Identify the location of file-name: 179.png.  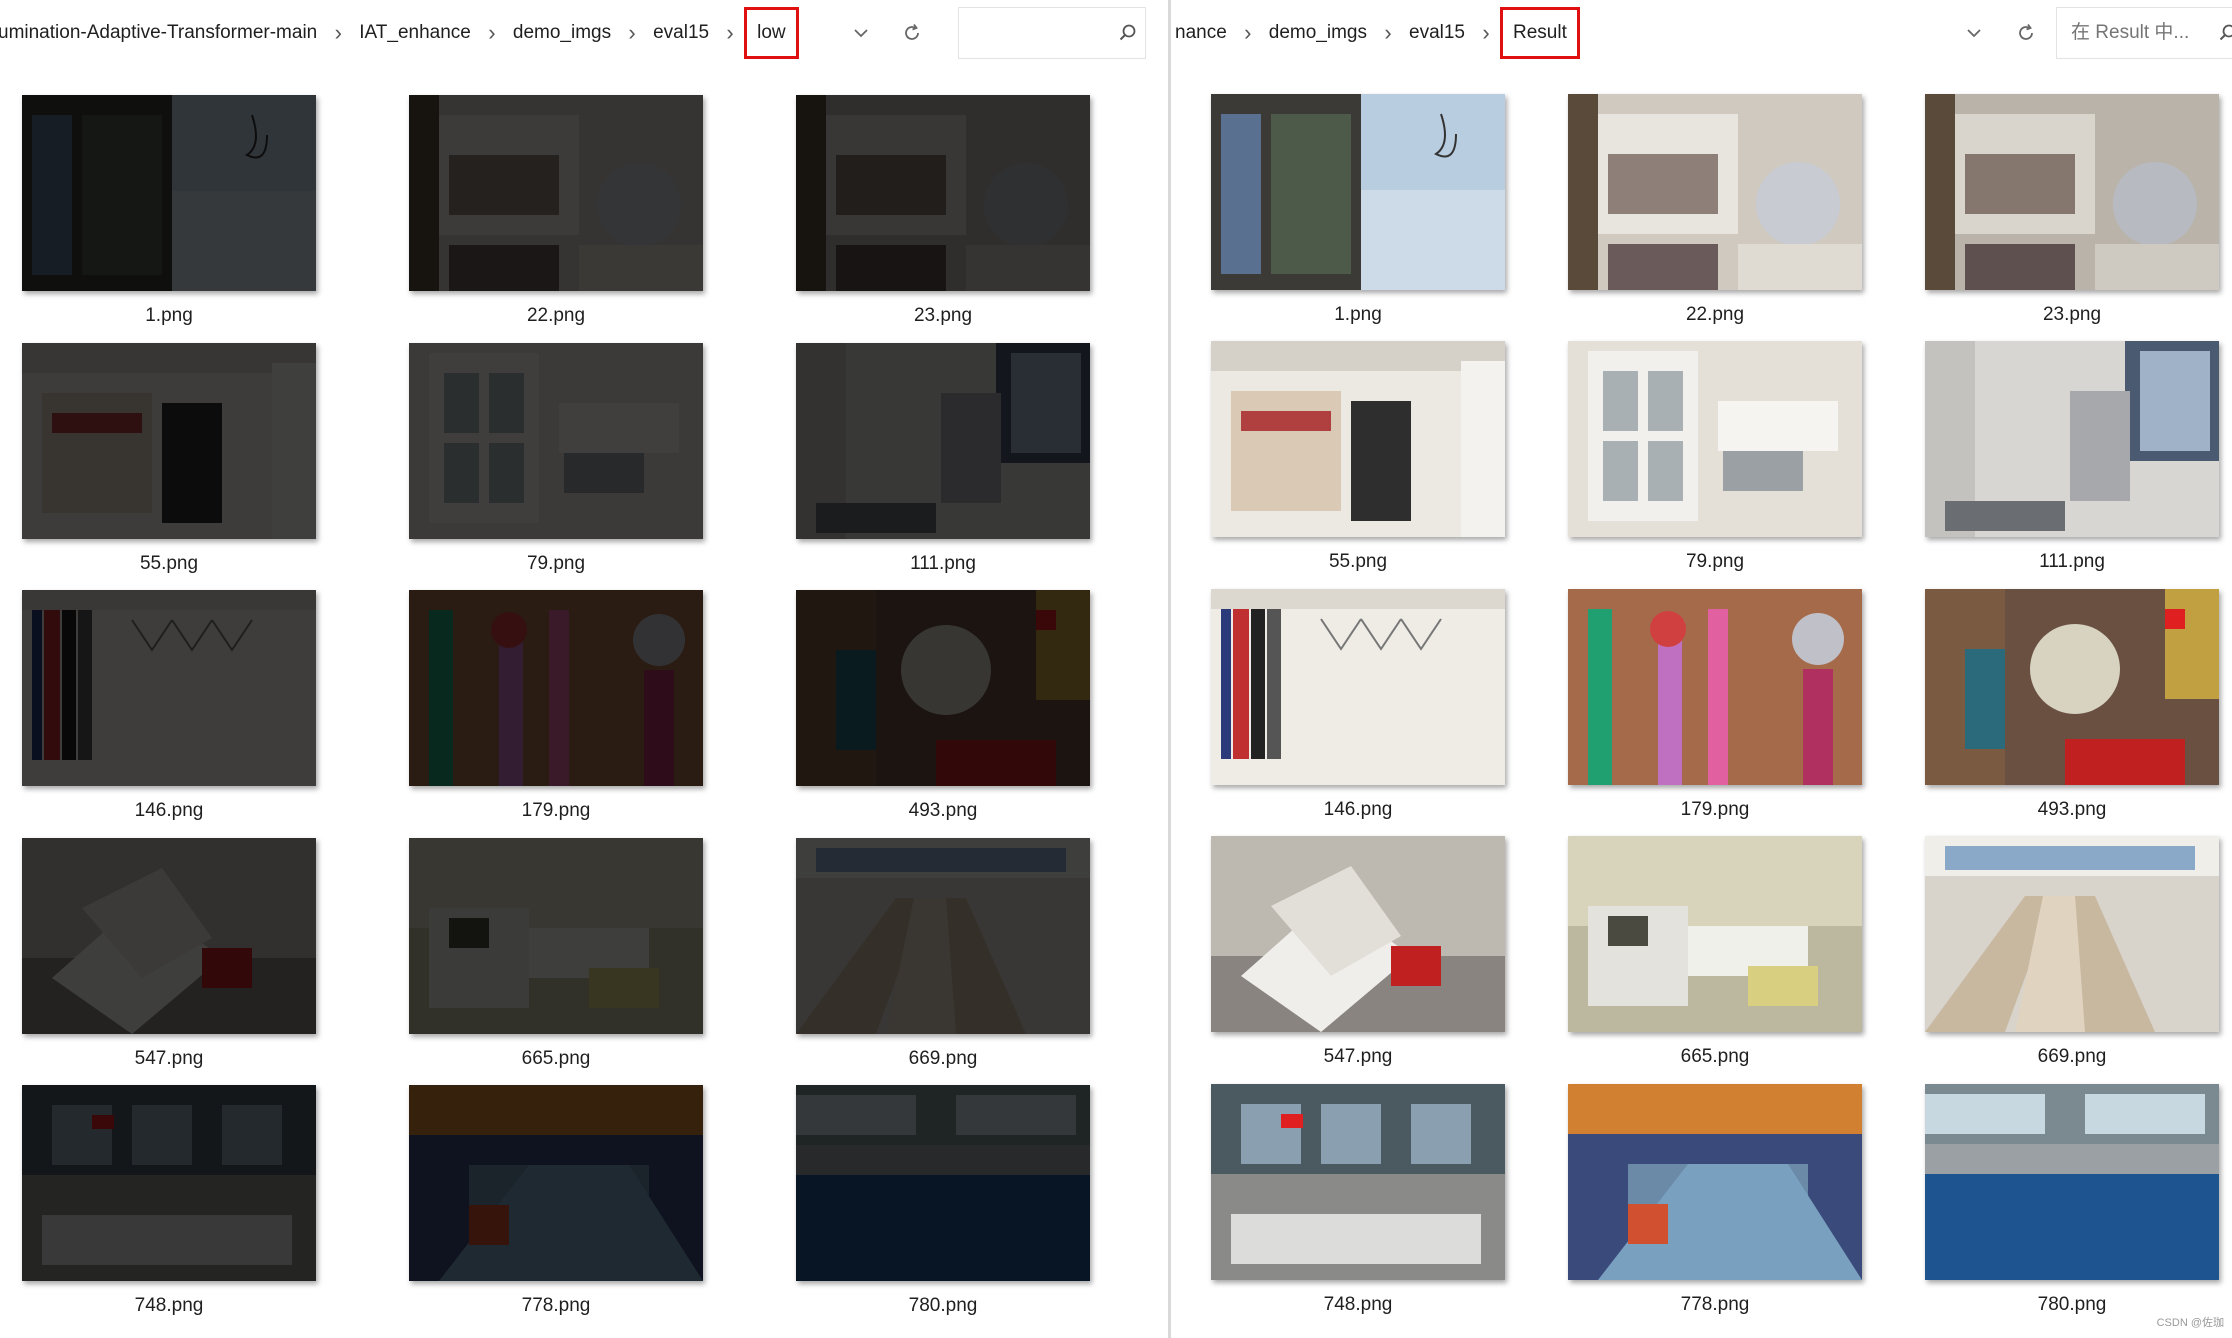
(1715, 809).